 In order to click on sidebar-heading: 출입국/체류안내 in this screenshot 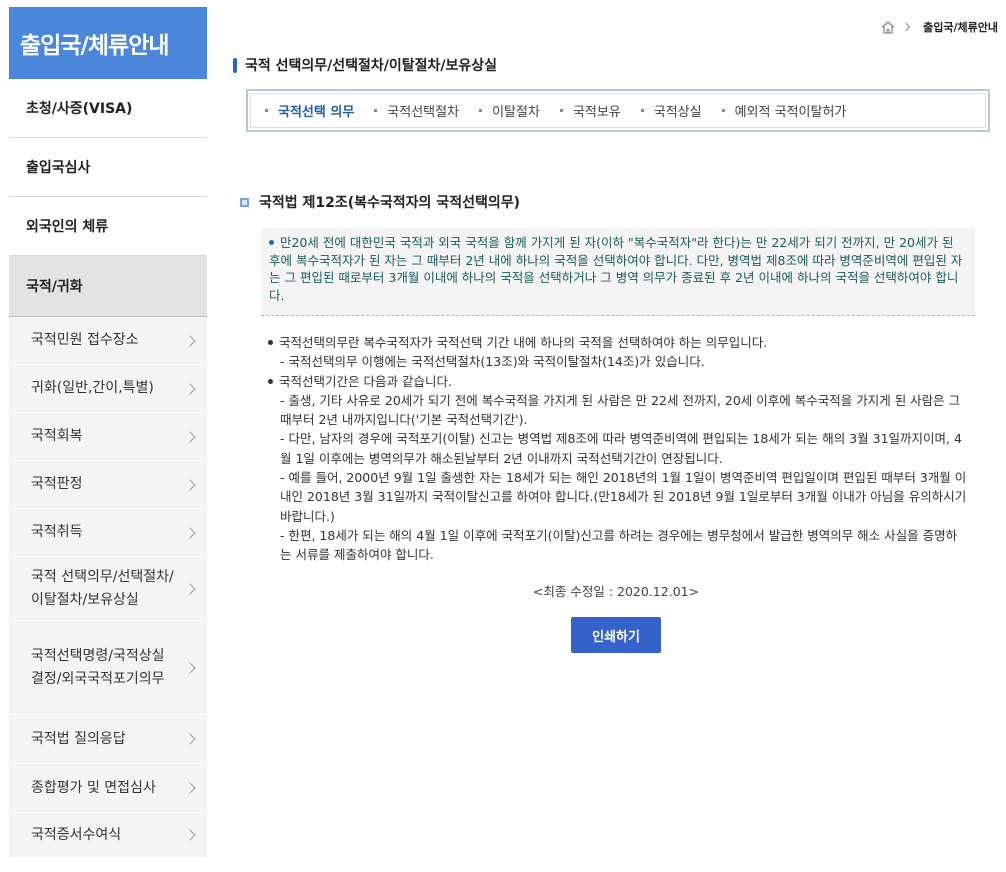, I will do `click(108, 43)`.